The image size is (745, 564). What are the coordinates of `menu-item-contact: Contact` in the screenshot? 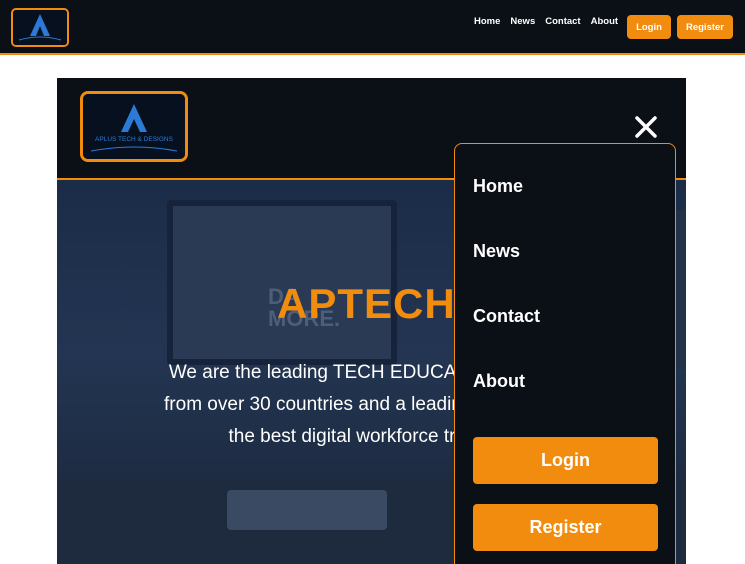 It's located at (506, 316).